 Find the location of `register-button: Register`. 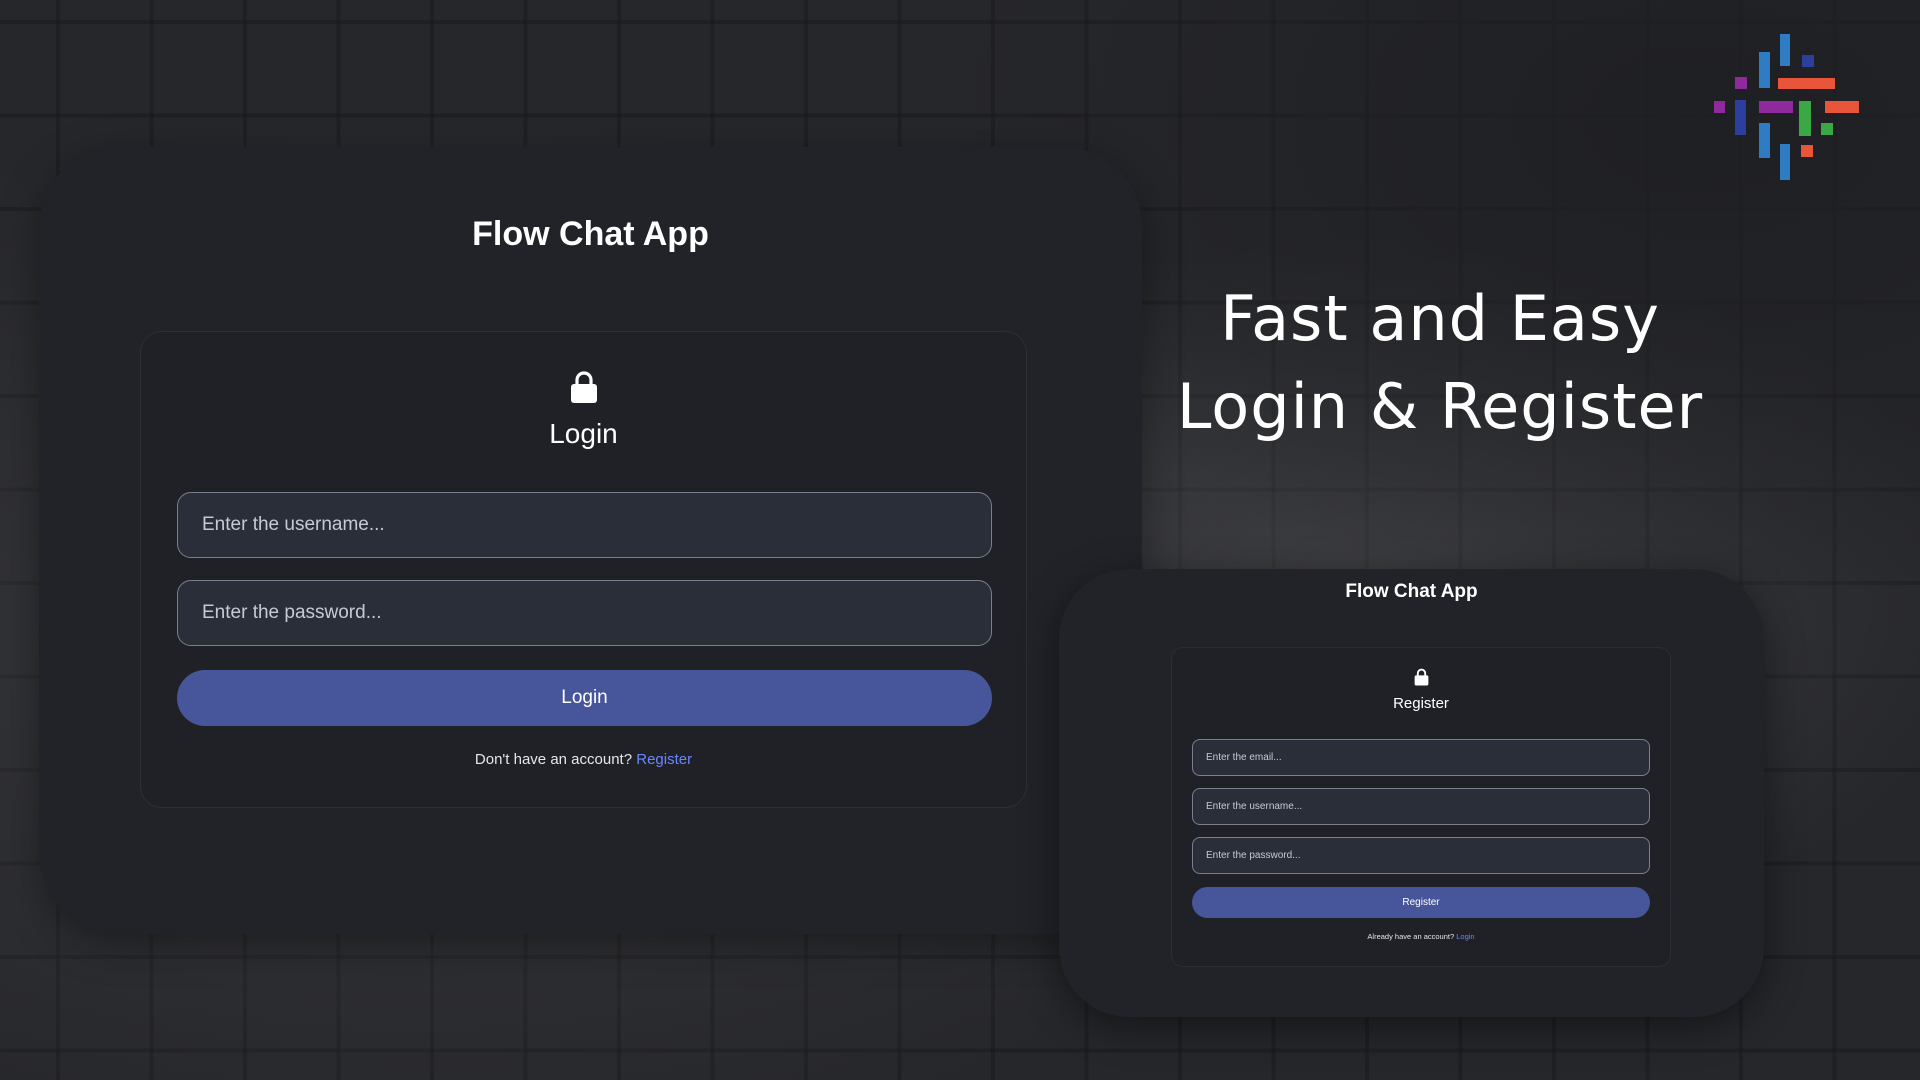

register-button: Register is located at coordinates (1421, 902).